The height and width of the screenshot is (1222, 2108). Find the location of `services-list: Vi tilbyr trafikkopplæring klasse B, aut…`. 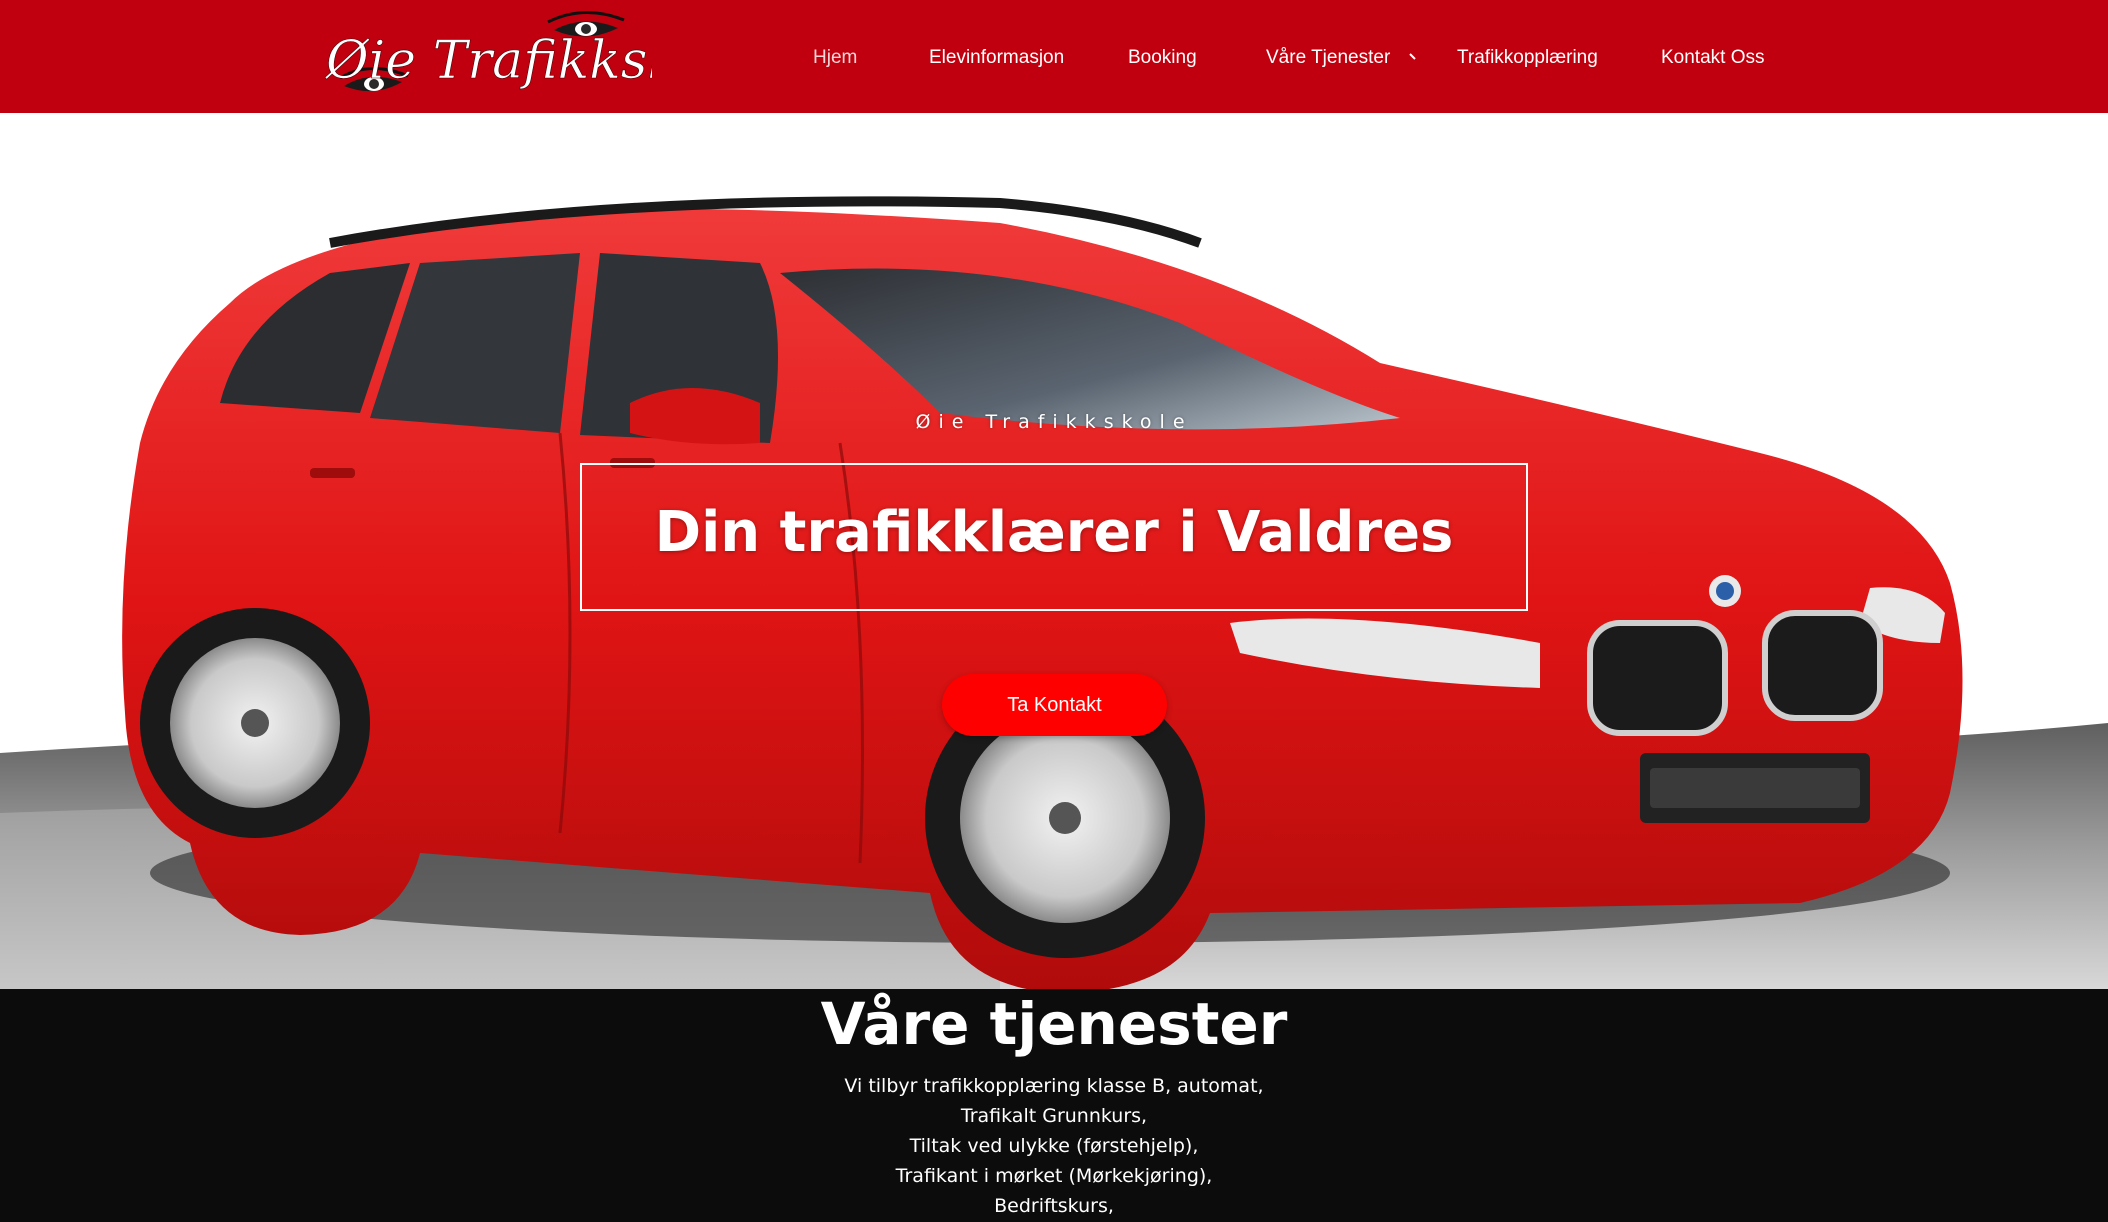

services-list: Vi tilbyr trafikkopplæring klasse B, aut… is located at coordinates (1054, 1146).